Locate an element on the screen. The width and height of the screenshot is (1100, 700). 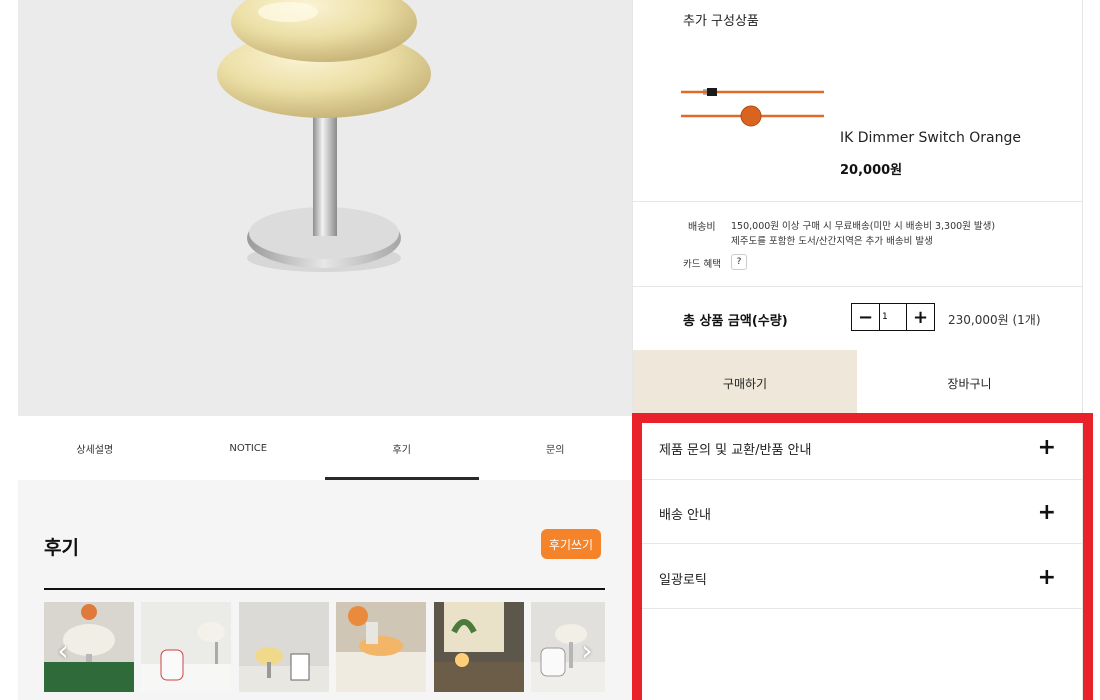
accordion-item-brand: 일광로틱 + is located at coordinates (857, 578).